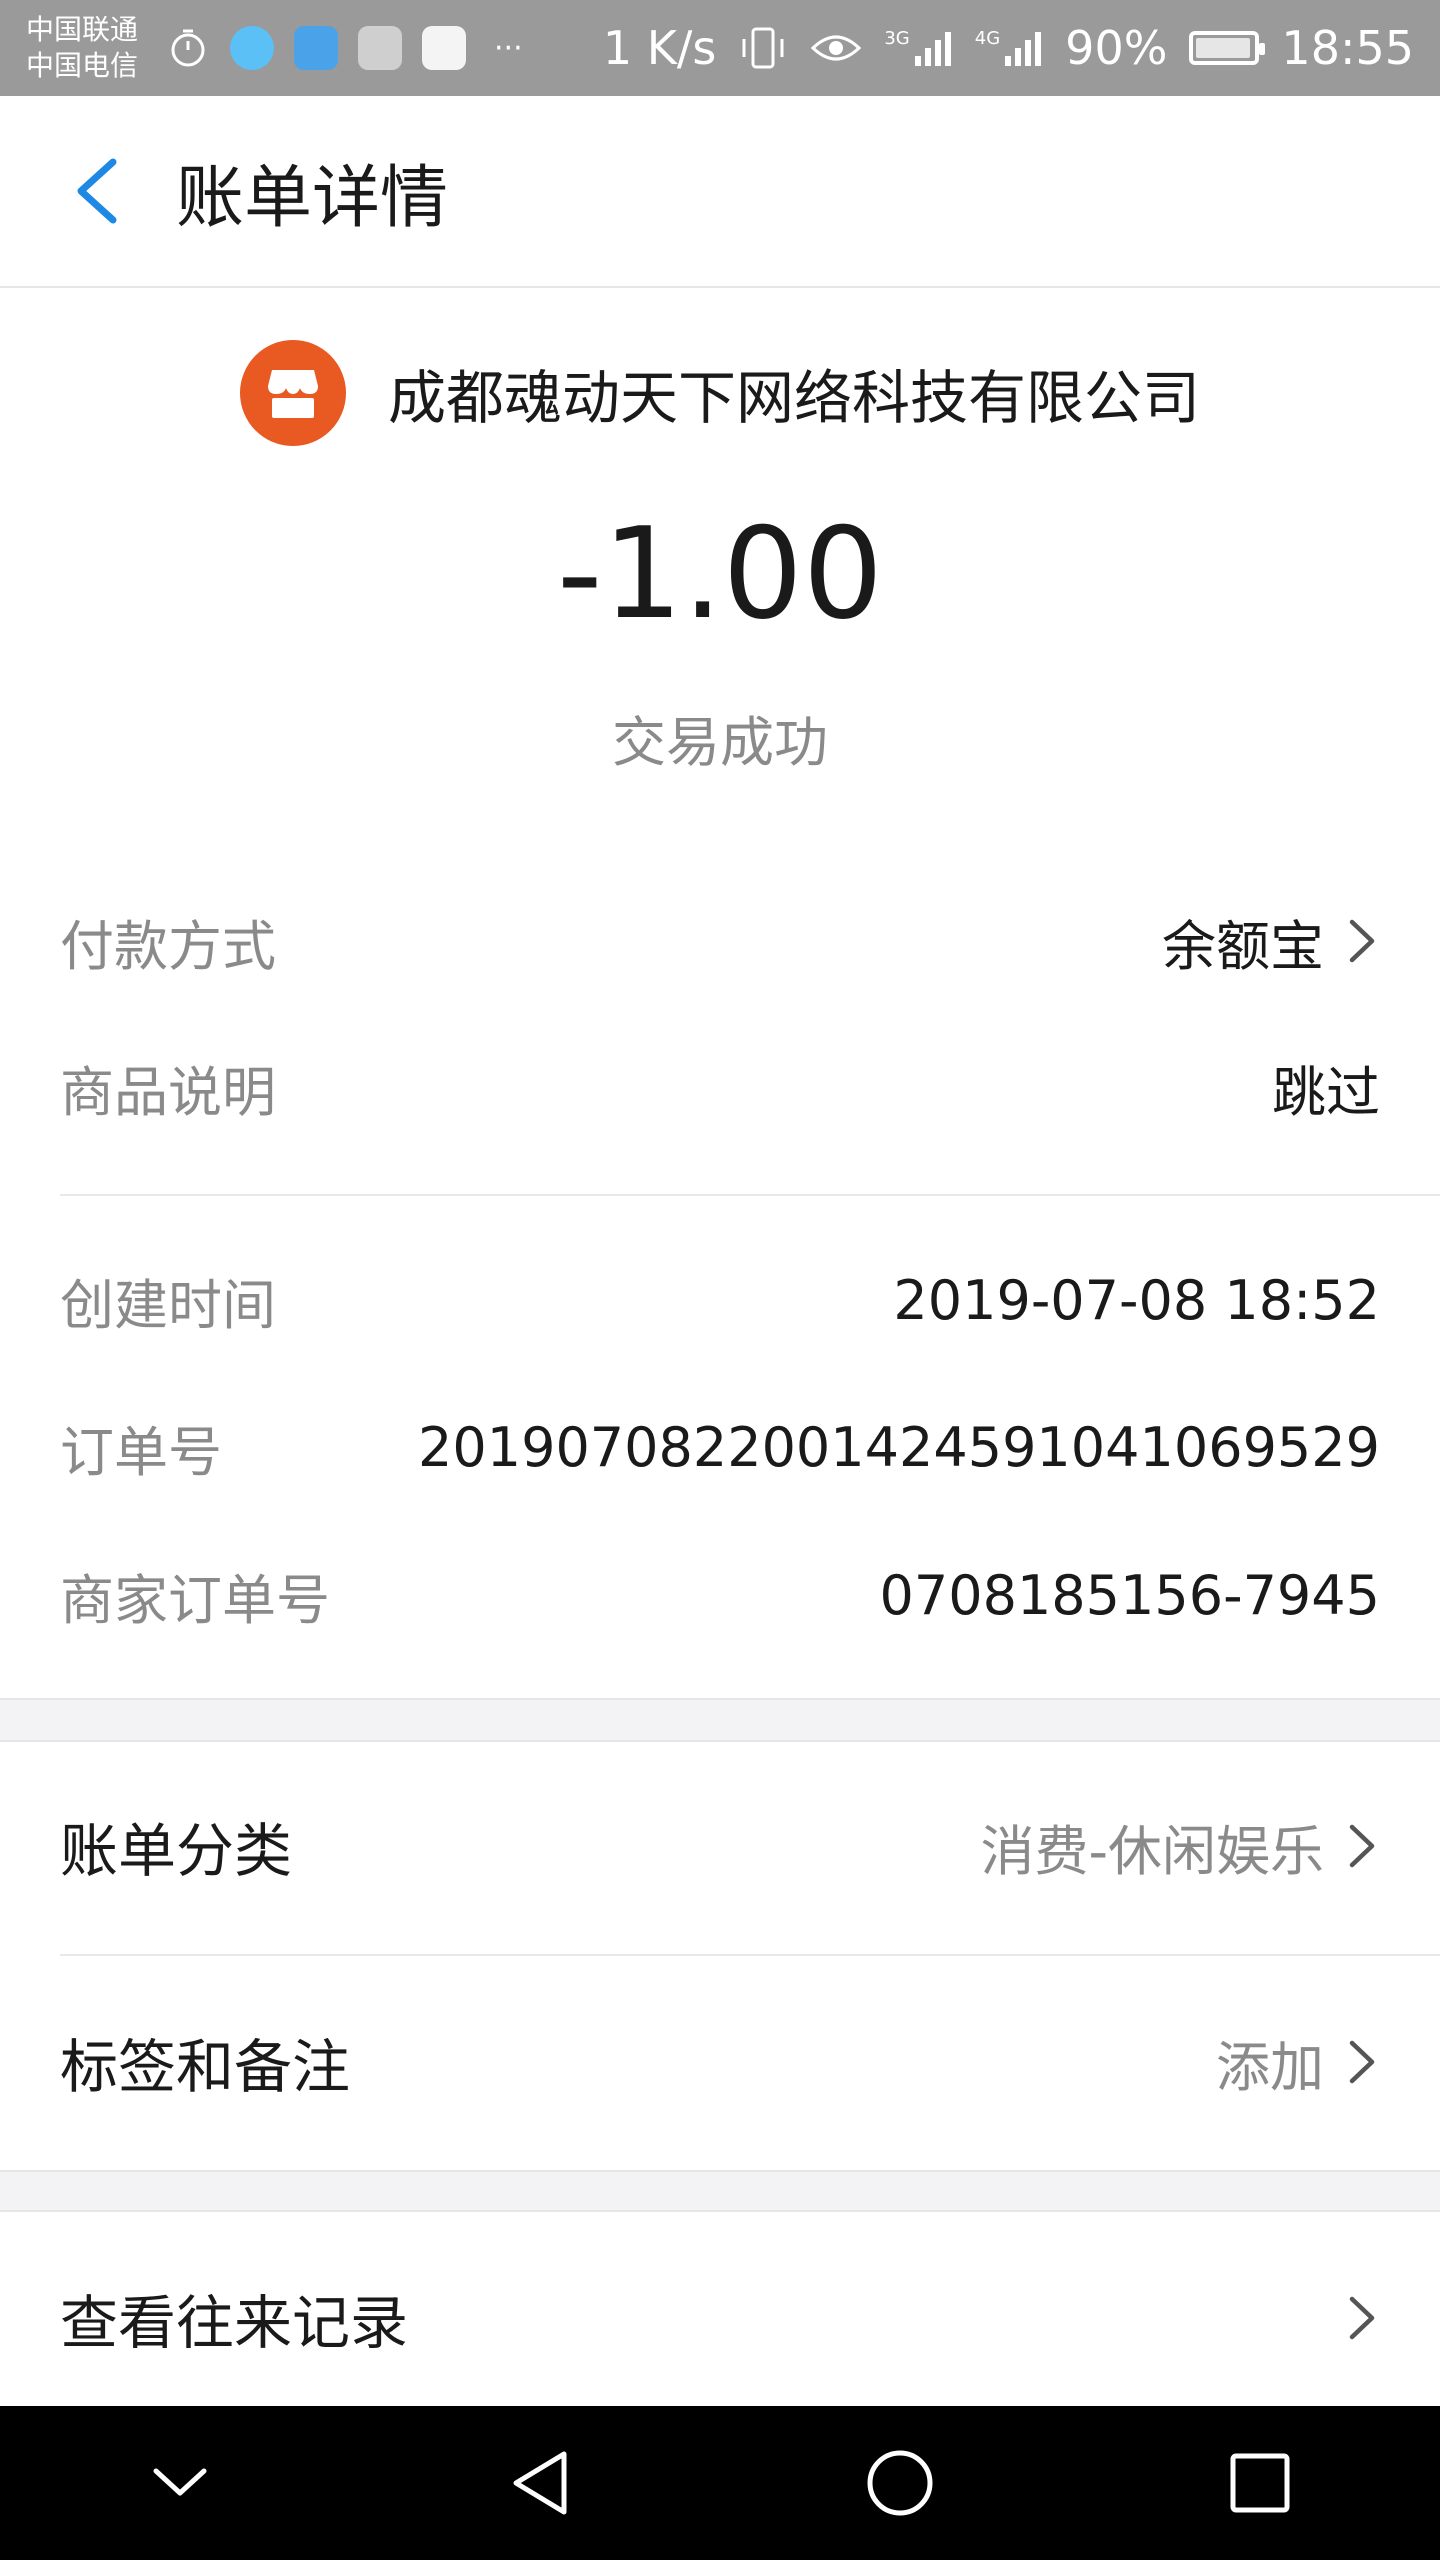  Describe the element at coordinates (1136, 1300) in the screenshot. I see `created-time-value: 2019-07-08 18:52` at that location.